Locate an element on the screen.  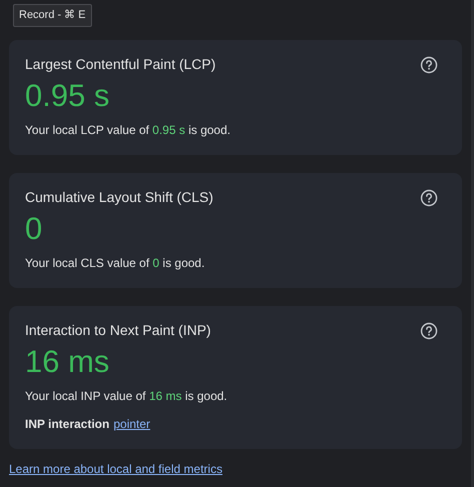
learn-more-link: Learn more about local and field metrics is located at coordinates (115, 469).